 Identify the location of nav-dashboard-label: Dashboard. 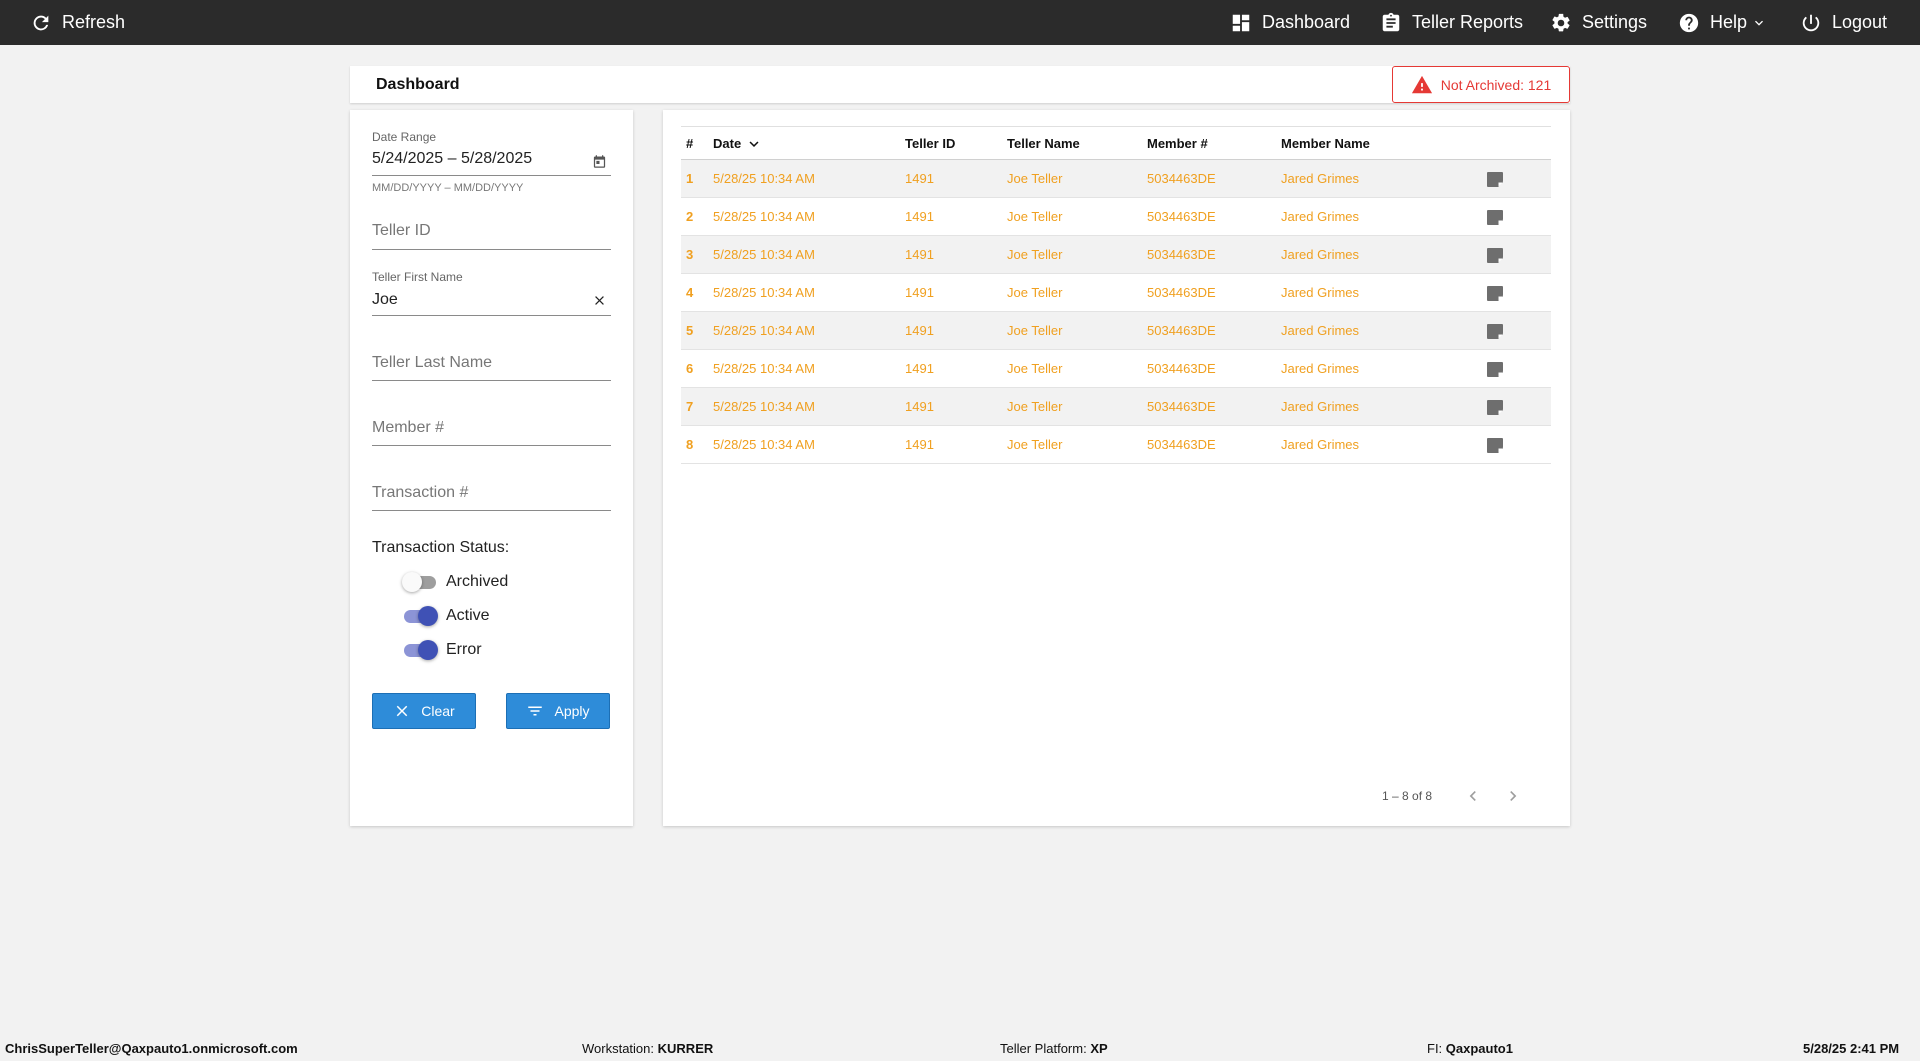
(1306, 22).